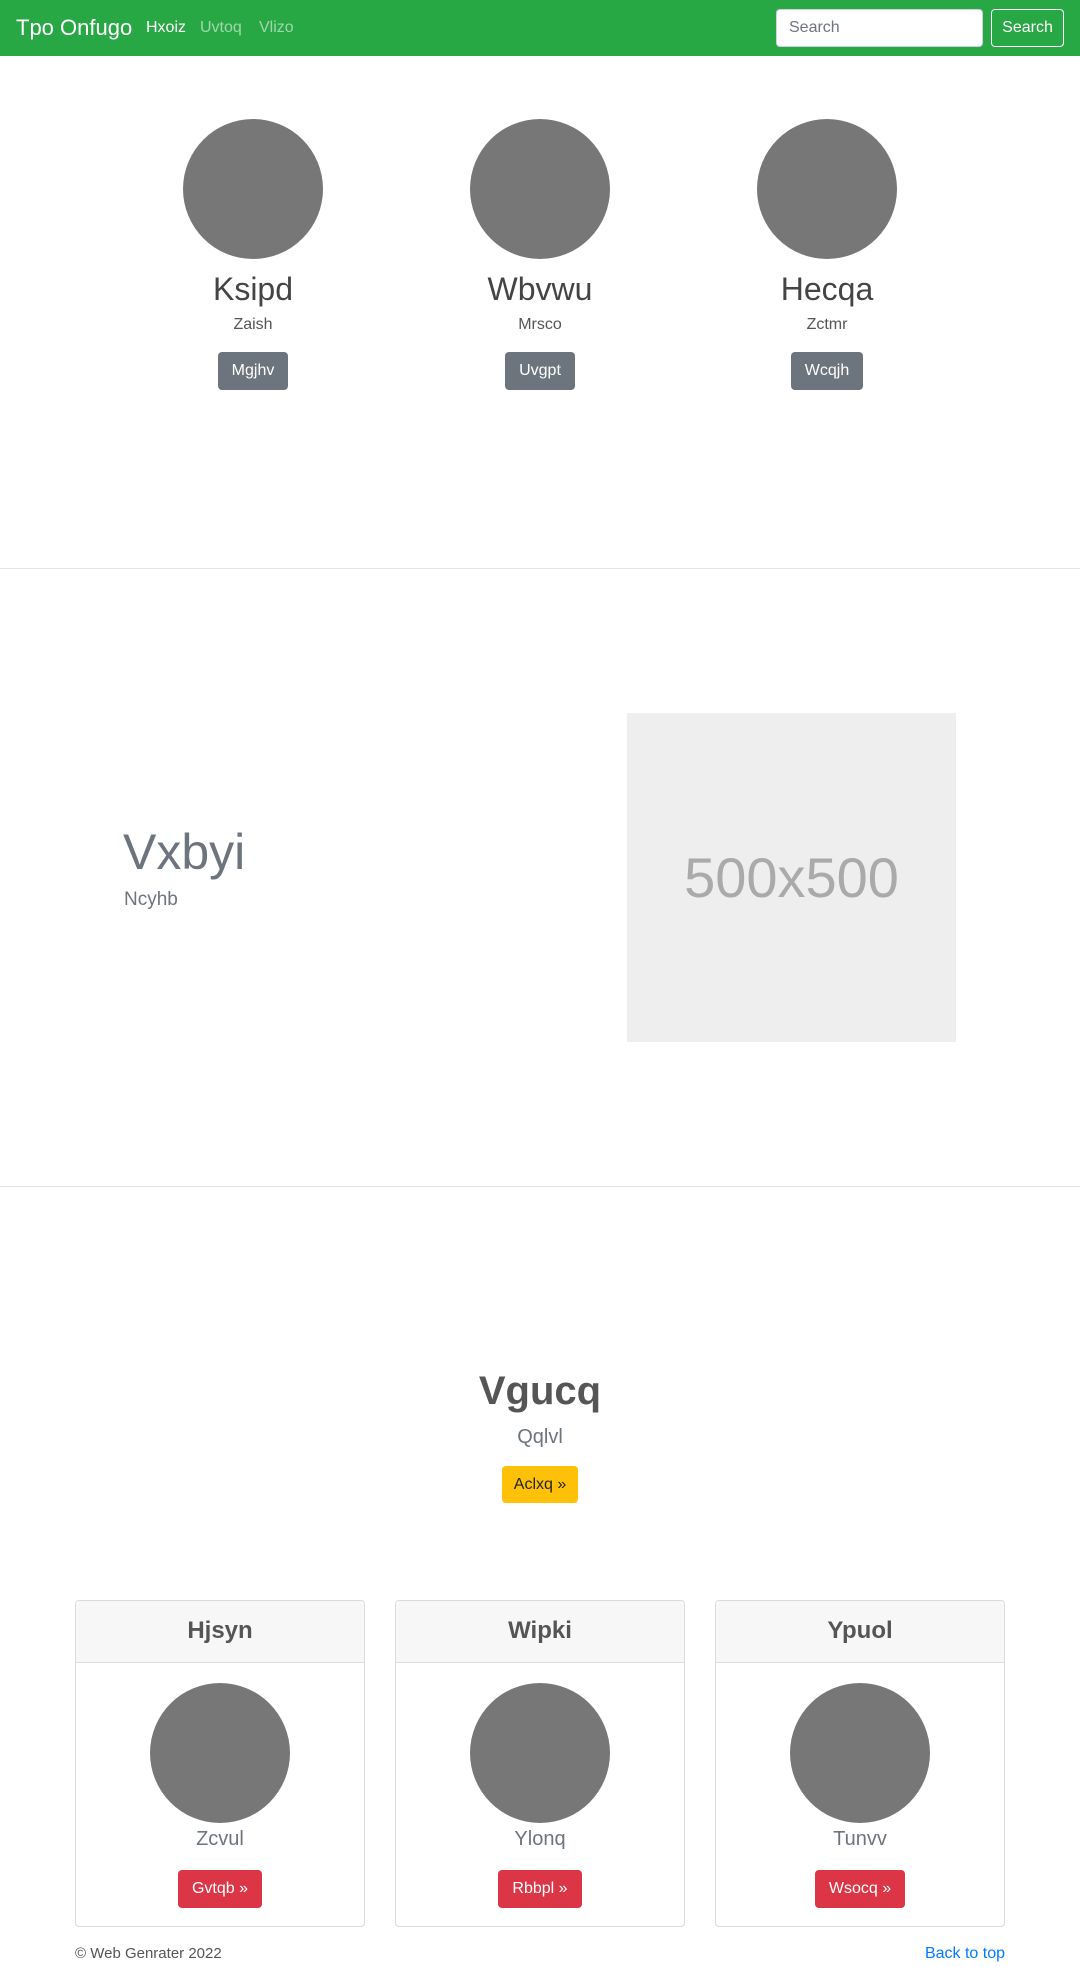 The height and width of the screenshot is (1967, 1080). I want to click on member-name: Ksipd, so click(253, 289).